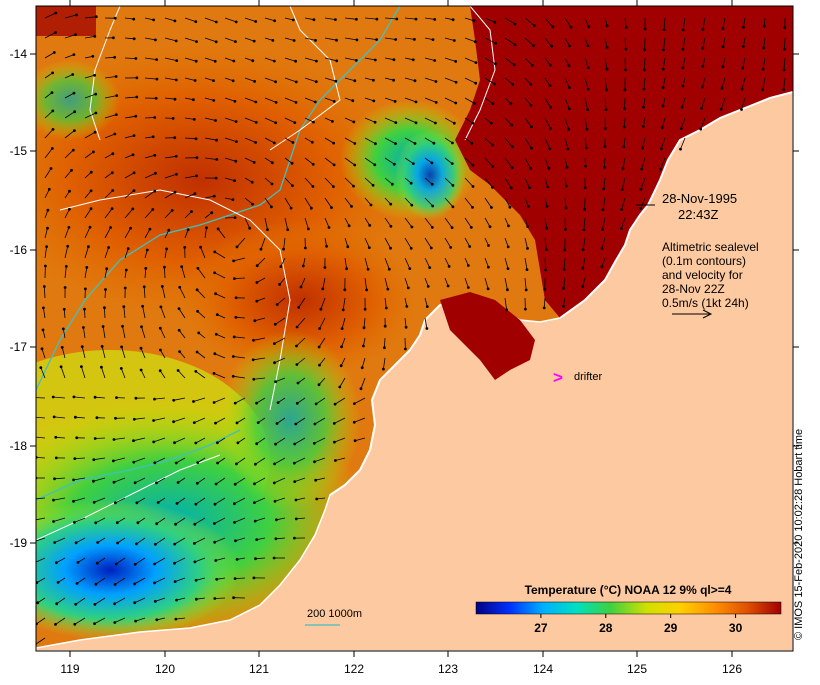 The image size is (820, 685). I want to click on colorbar-tick-label: 29, so click(671, 628).